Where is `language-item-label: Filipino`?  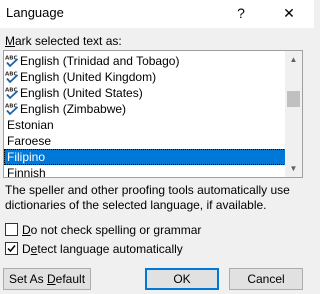 language-item-label: Filipino is located at coordinates (26, 157).